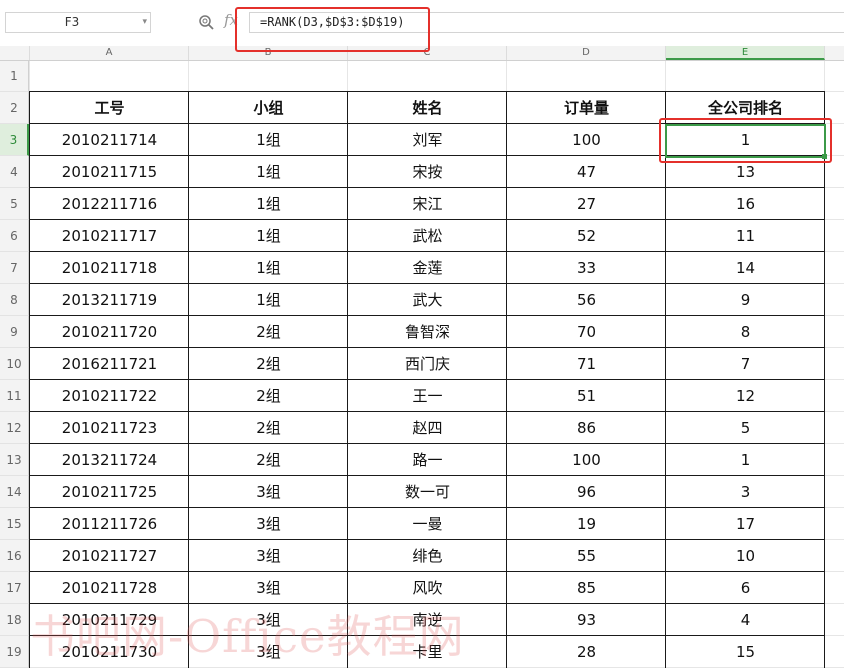  Describe the element at coordinates (109, 140) in the screenshot. I see `cell-employee-id: 2010211714` at that location.